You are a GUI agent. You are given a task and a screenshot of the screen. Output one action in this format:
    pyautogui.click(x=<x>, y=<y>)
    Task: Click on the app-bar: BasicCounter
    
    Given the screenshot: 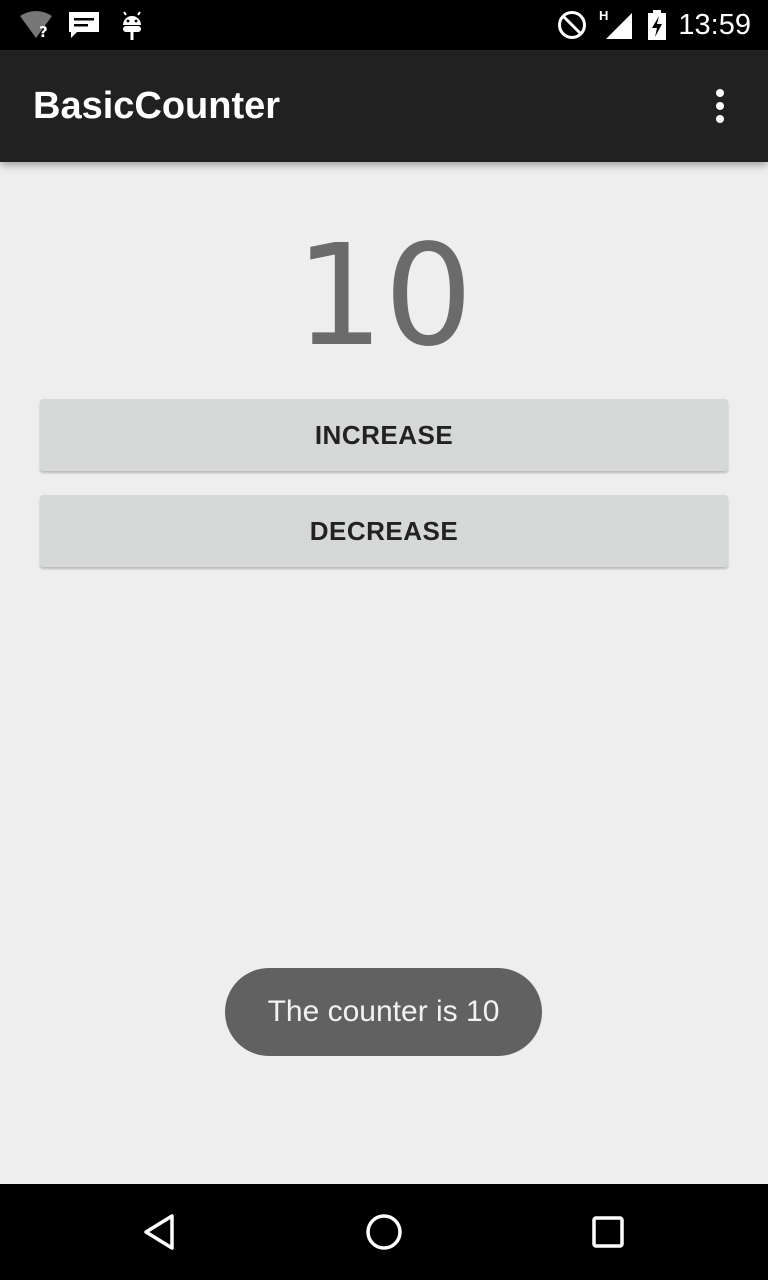 What is the action you would take?
    pyautogui.click(x=384, y=106)
    